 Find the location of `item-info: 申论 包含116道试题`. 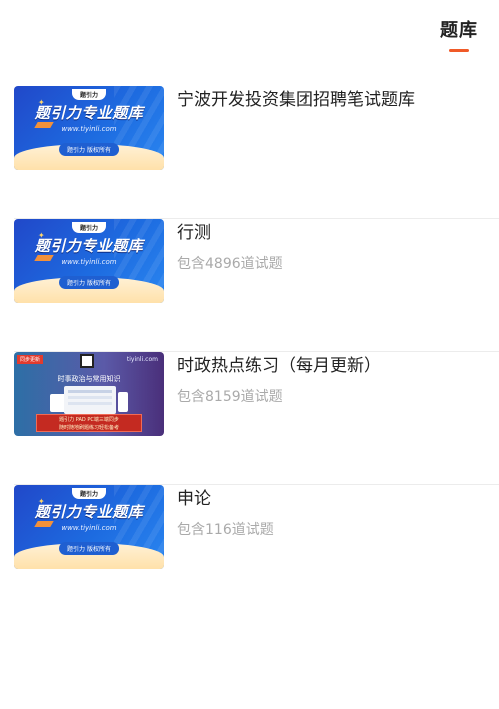

item-info: 申论 包含116道试题 is located at coordinates (333, 513).